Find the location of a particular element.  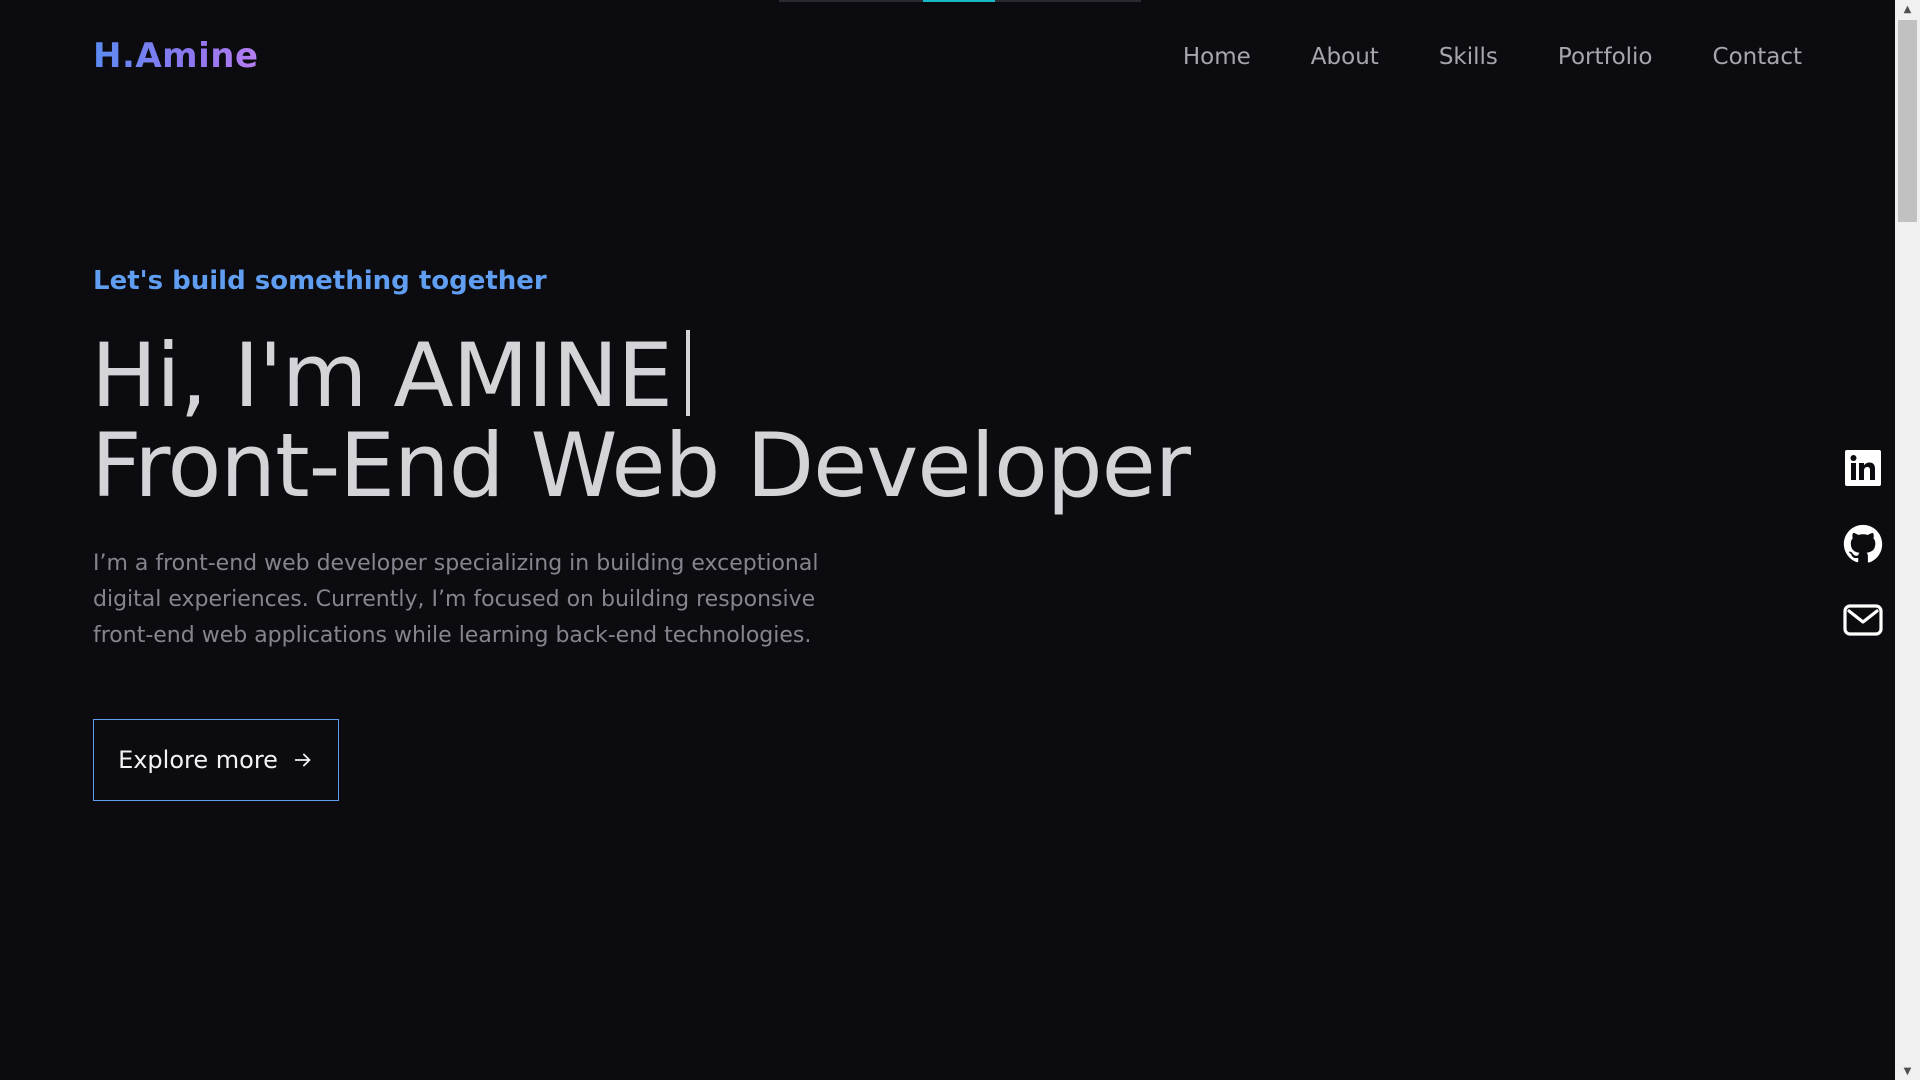

nav-item-about: About is located at coordinates (1345, 57).